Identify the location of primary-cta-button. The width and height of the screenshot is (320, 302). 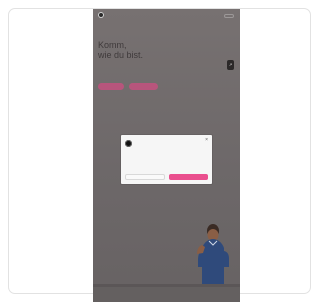
(111, 86).